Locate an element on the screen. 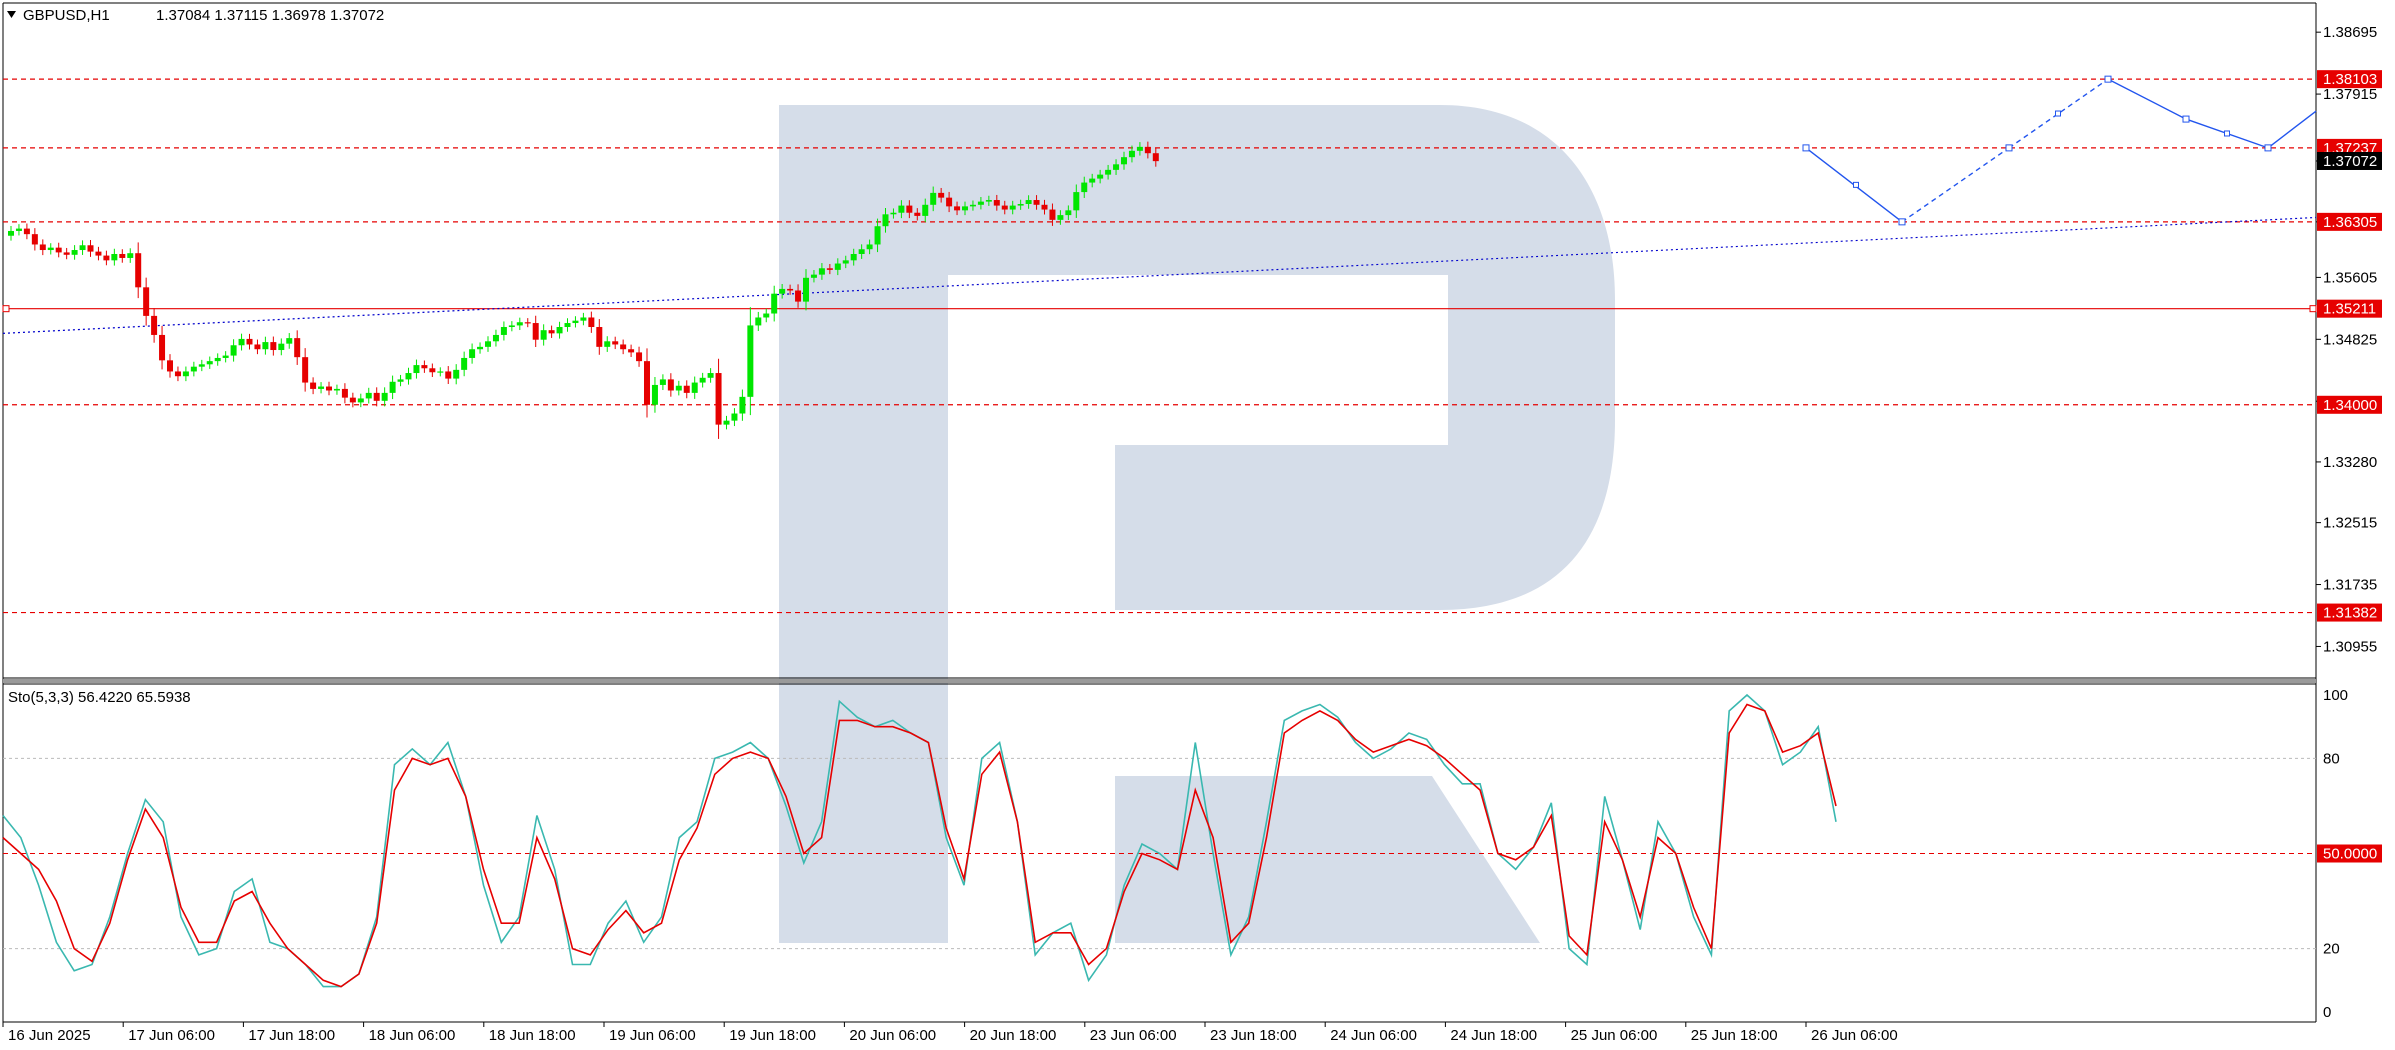 Image resolution: width=2395 pixels, height=1050 pixels. time-axis-label: 18 Jun 18:00 is located at coordinates (532, 1035).